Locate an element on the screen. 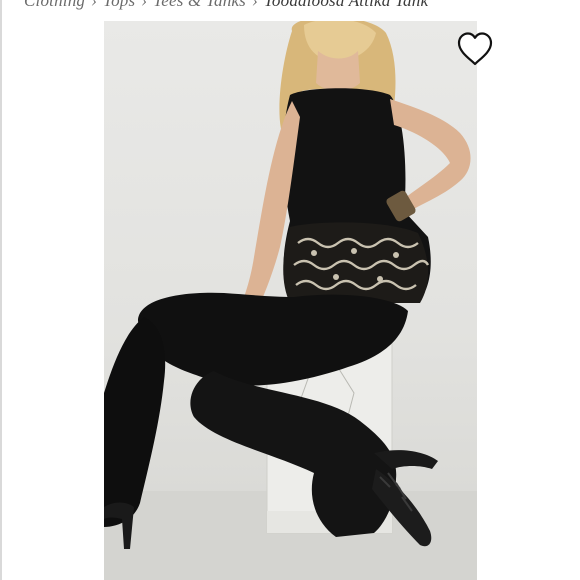 This screenshot has height=580, width=580. breadcrumb-clothing: Clothing is located at coordinates (54, 5).